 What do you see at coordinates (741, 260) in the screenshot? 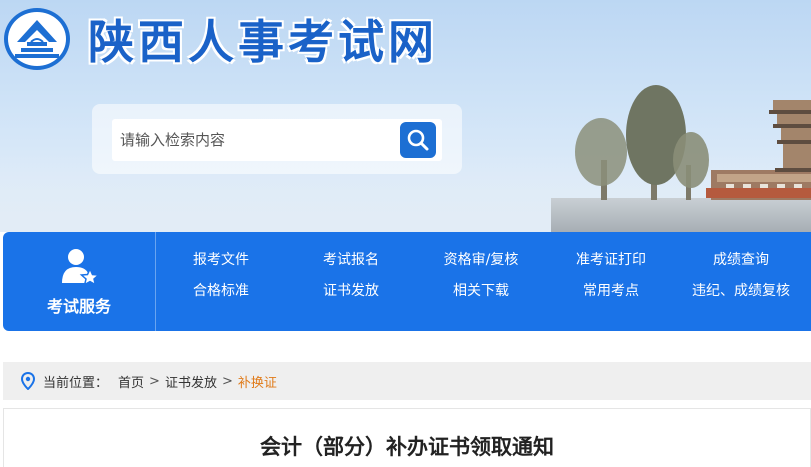
I see `nav-link-score-query: 成绩查询` at bounding box center [741, 260].